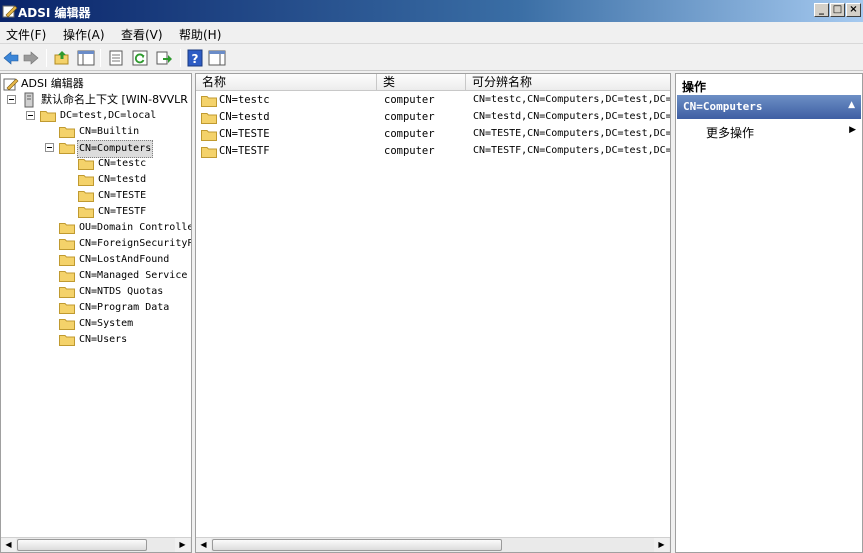 The height and width of the screenshot is (553, 863). Describe the element at coordinates (86, 58) in the screenshot. I see `show-hide-tree-icon` at that location.